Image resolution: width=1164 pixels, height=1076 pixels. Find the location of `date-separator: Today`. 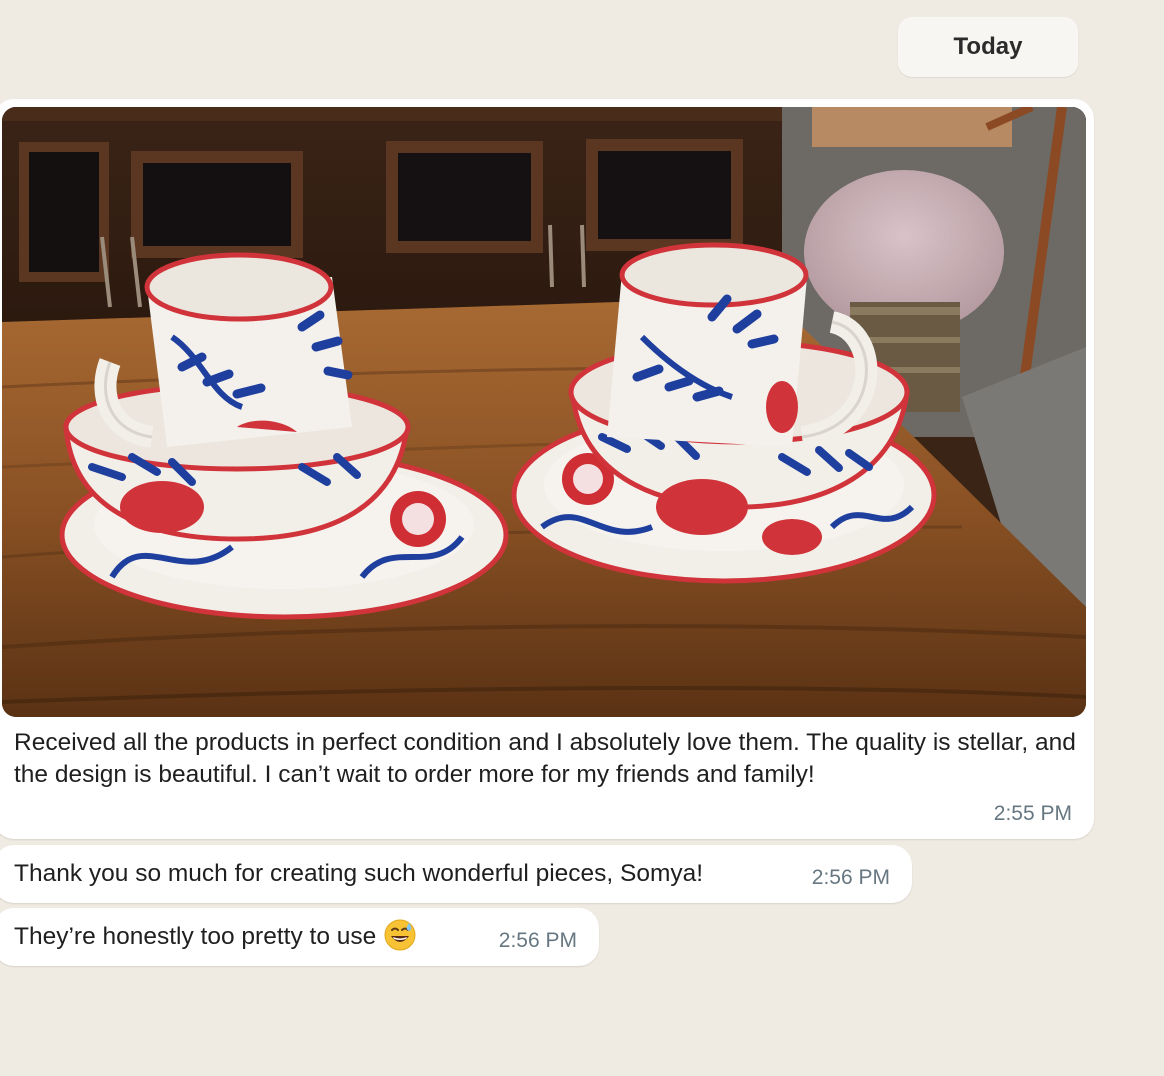

date-separator: Today is located at coordinates (988, 47).